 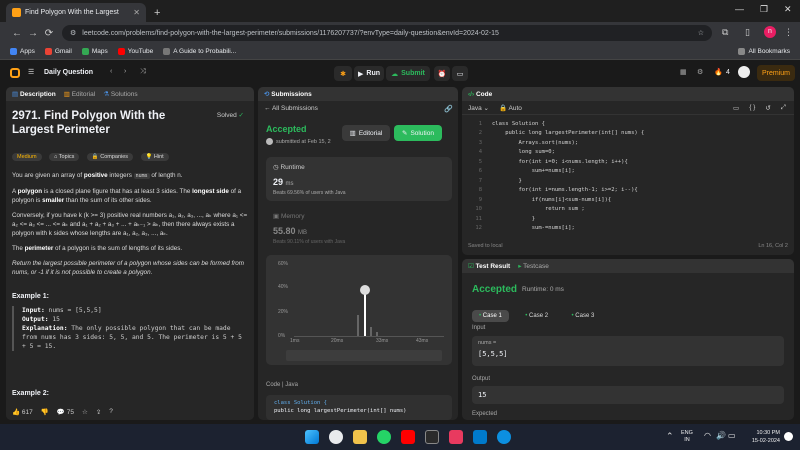 What do you see at coordinates (776, 73) in the screenshot?
I see `premium-button: Premium` at bounding box center [776, 73].